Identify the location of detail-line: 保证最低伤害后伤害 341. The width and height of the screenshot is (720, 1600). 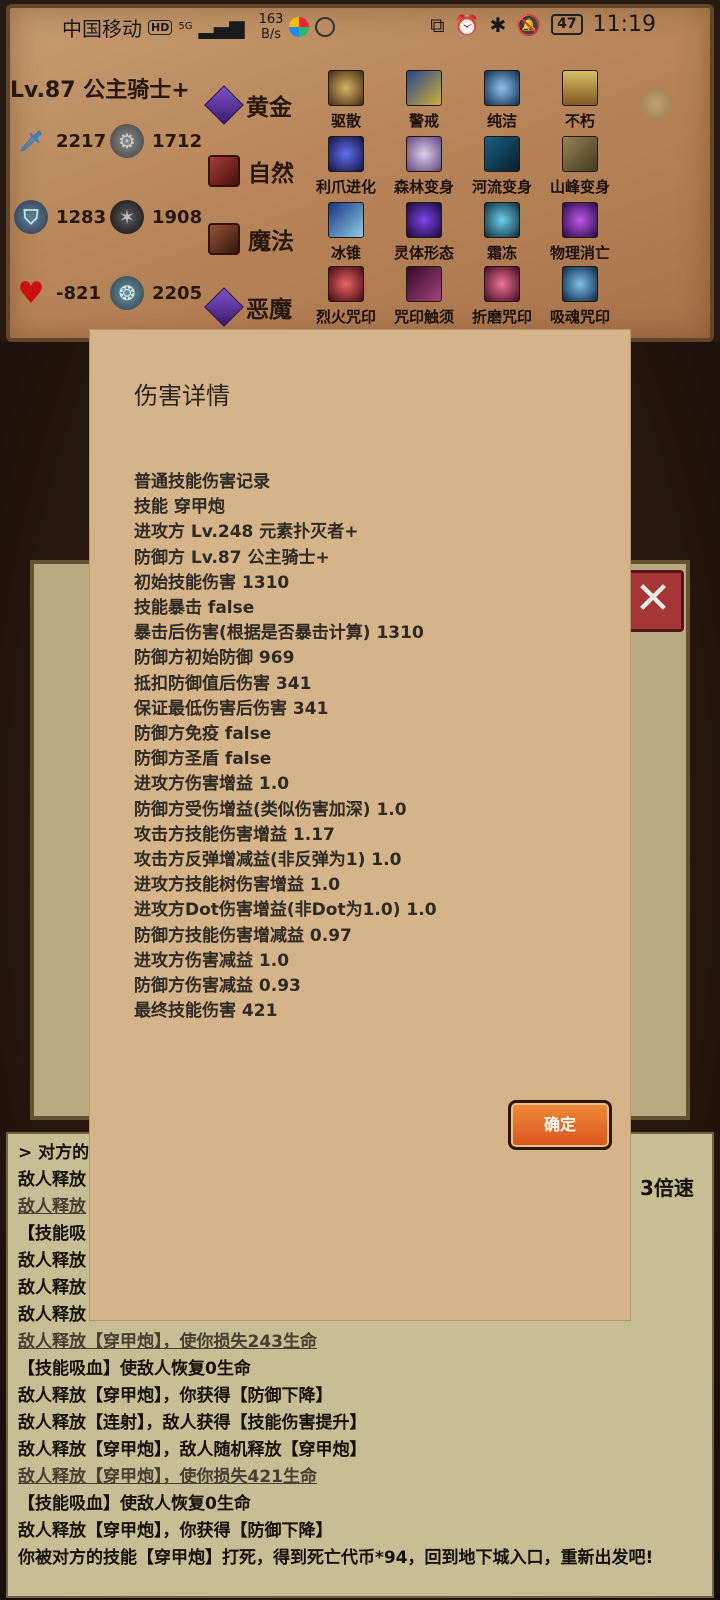
(231, 708).